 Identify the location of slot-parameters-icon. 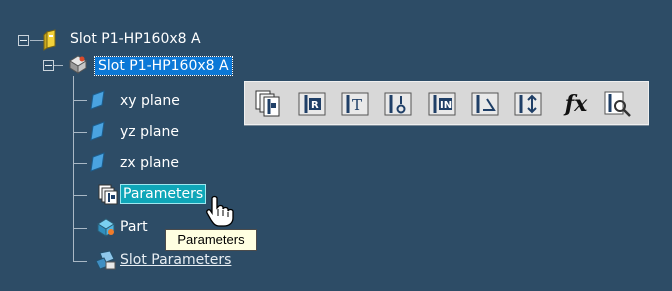
(105, 259).